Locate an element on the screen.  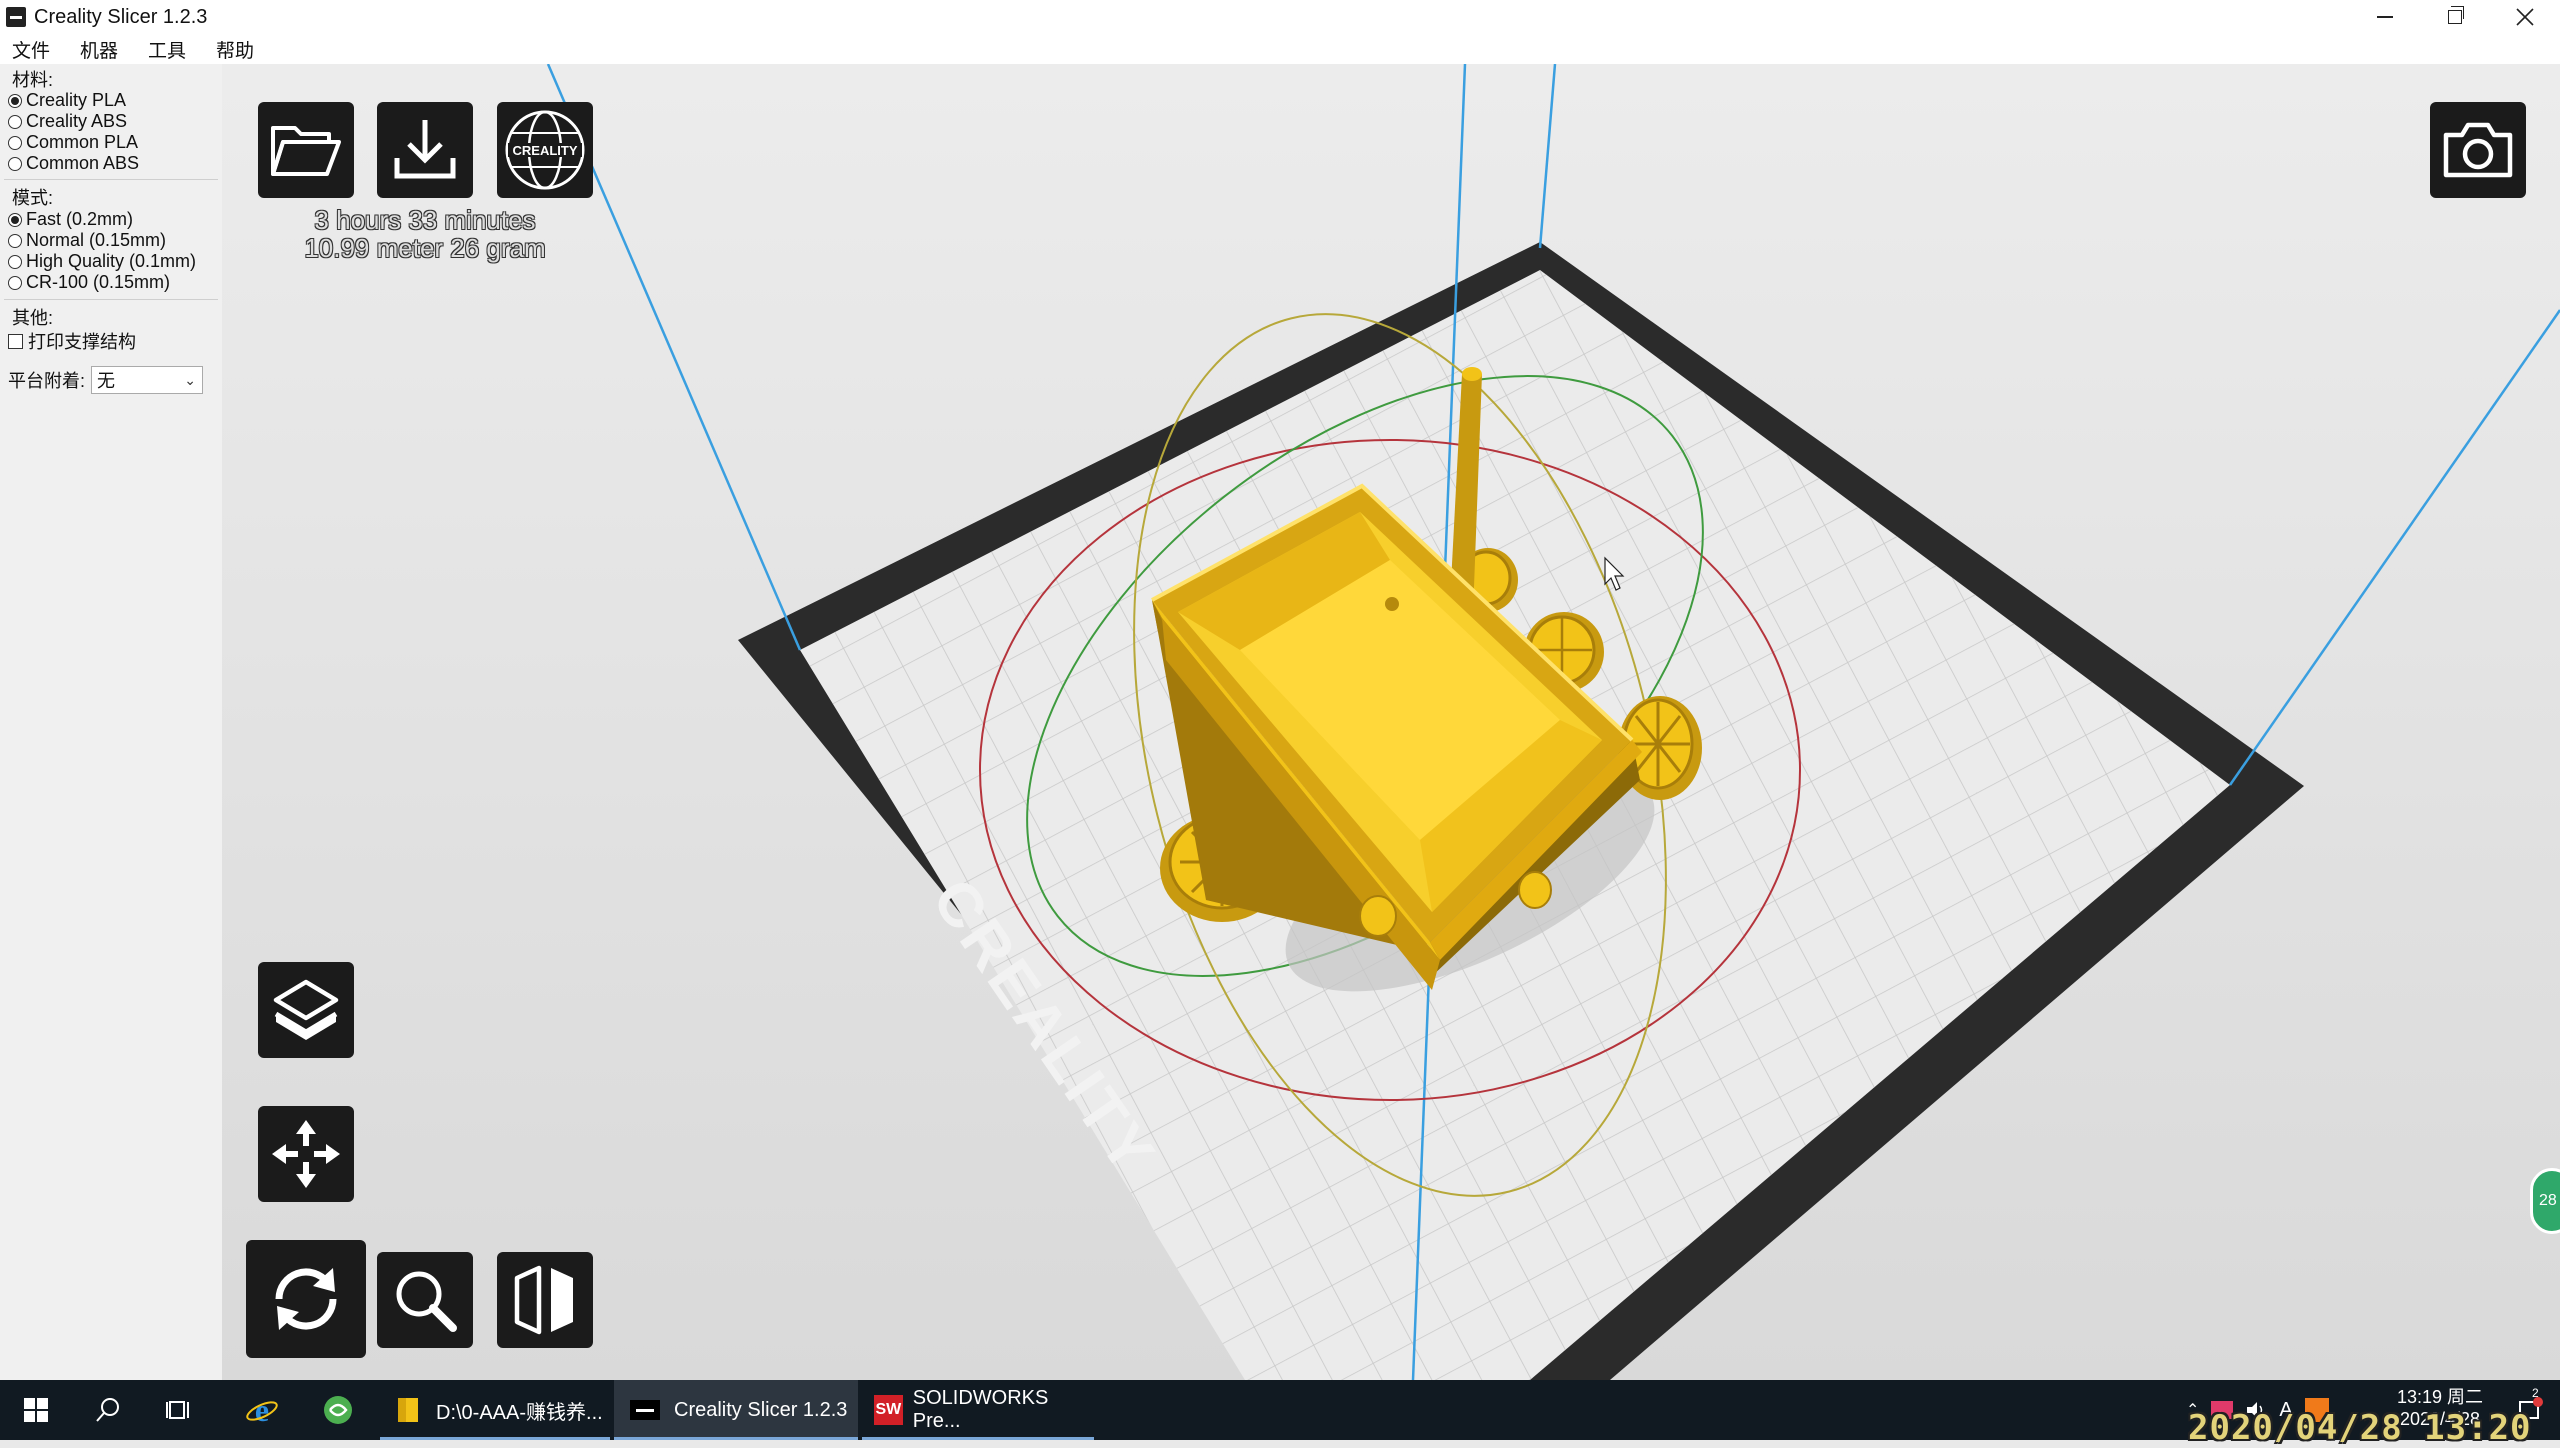
close-icon is located at coordinates (2525, 17).